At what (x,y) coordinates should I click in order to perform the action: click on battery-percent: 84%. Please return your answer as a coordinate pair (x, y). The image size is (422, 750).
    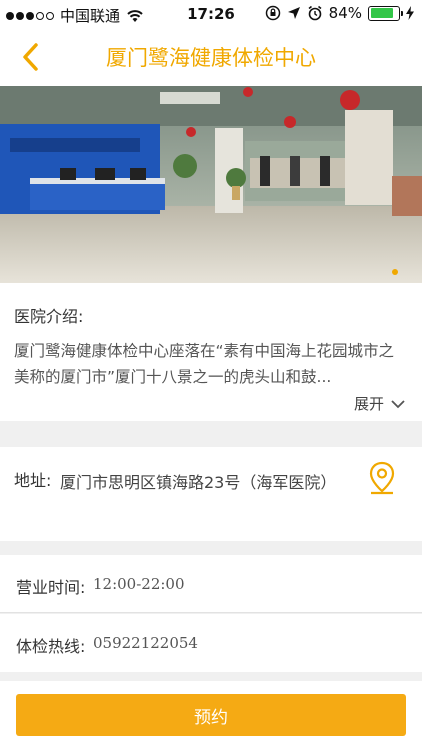
    Looking at the image, I should click on (345, 13).